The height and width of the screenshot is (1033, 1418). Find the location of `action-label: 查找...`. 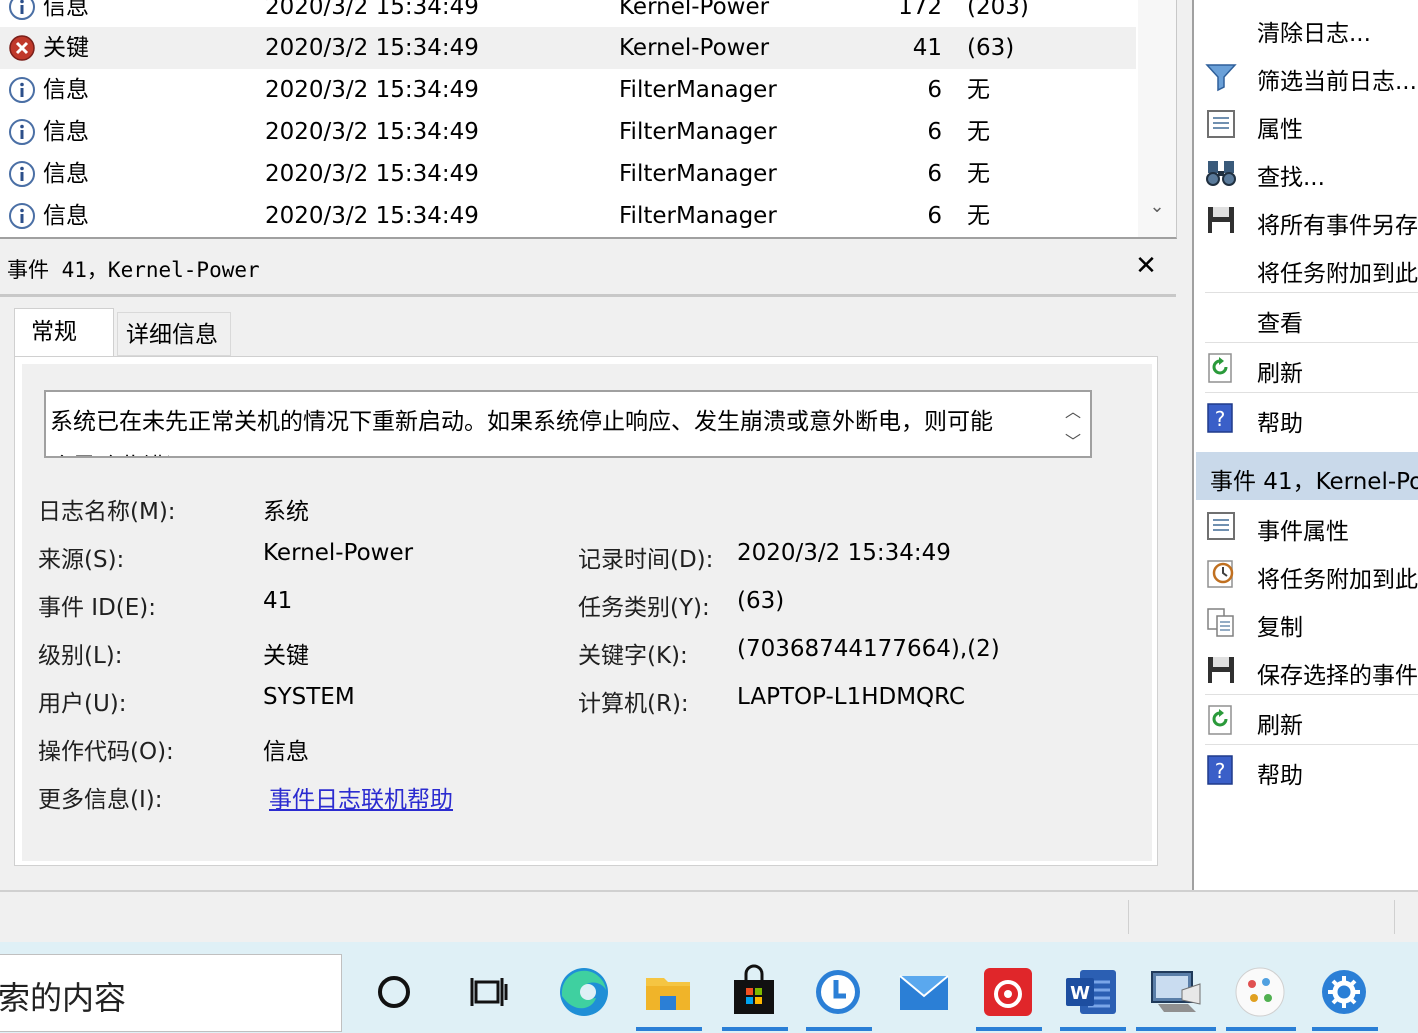

action-label: 查找... is located at coordinates (1291, 178).